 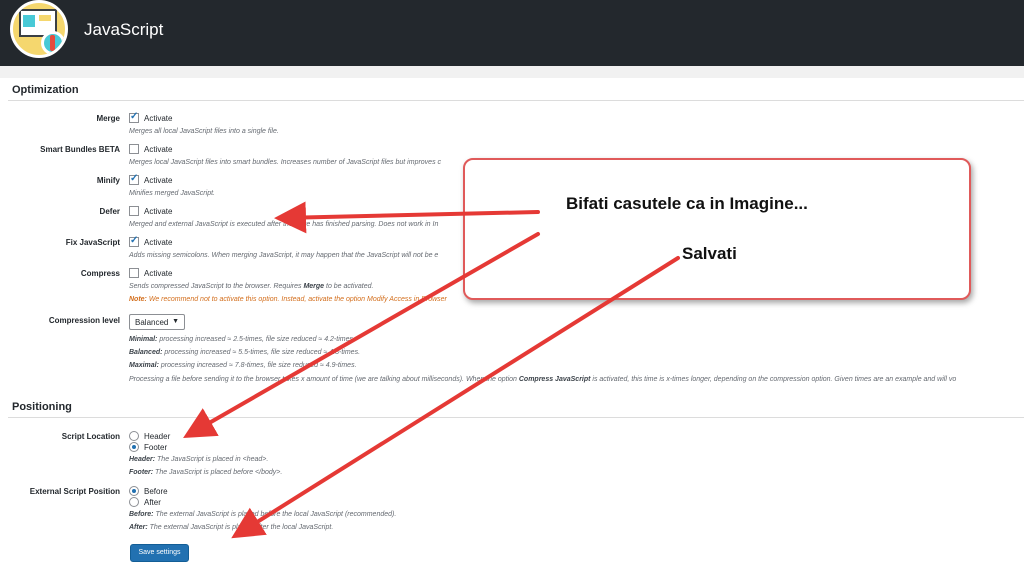 What do you see at coordinates (156, 491) in the screenshot?
I see `external-position-before-label: Before` at bounding box center [156, 491].